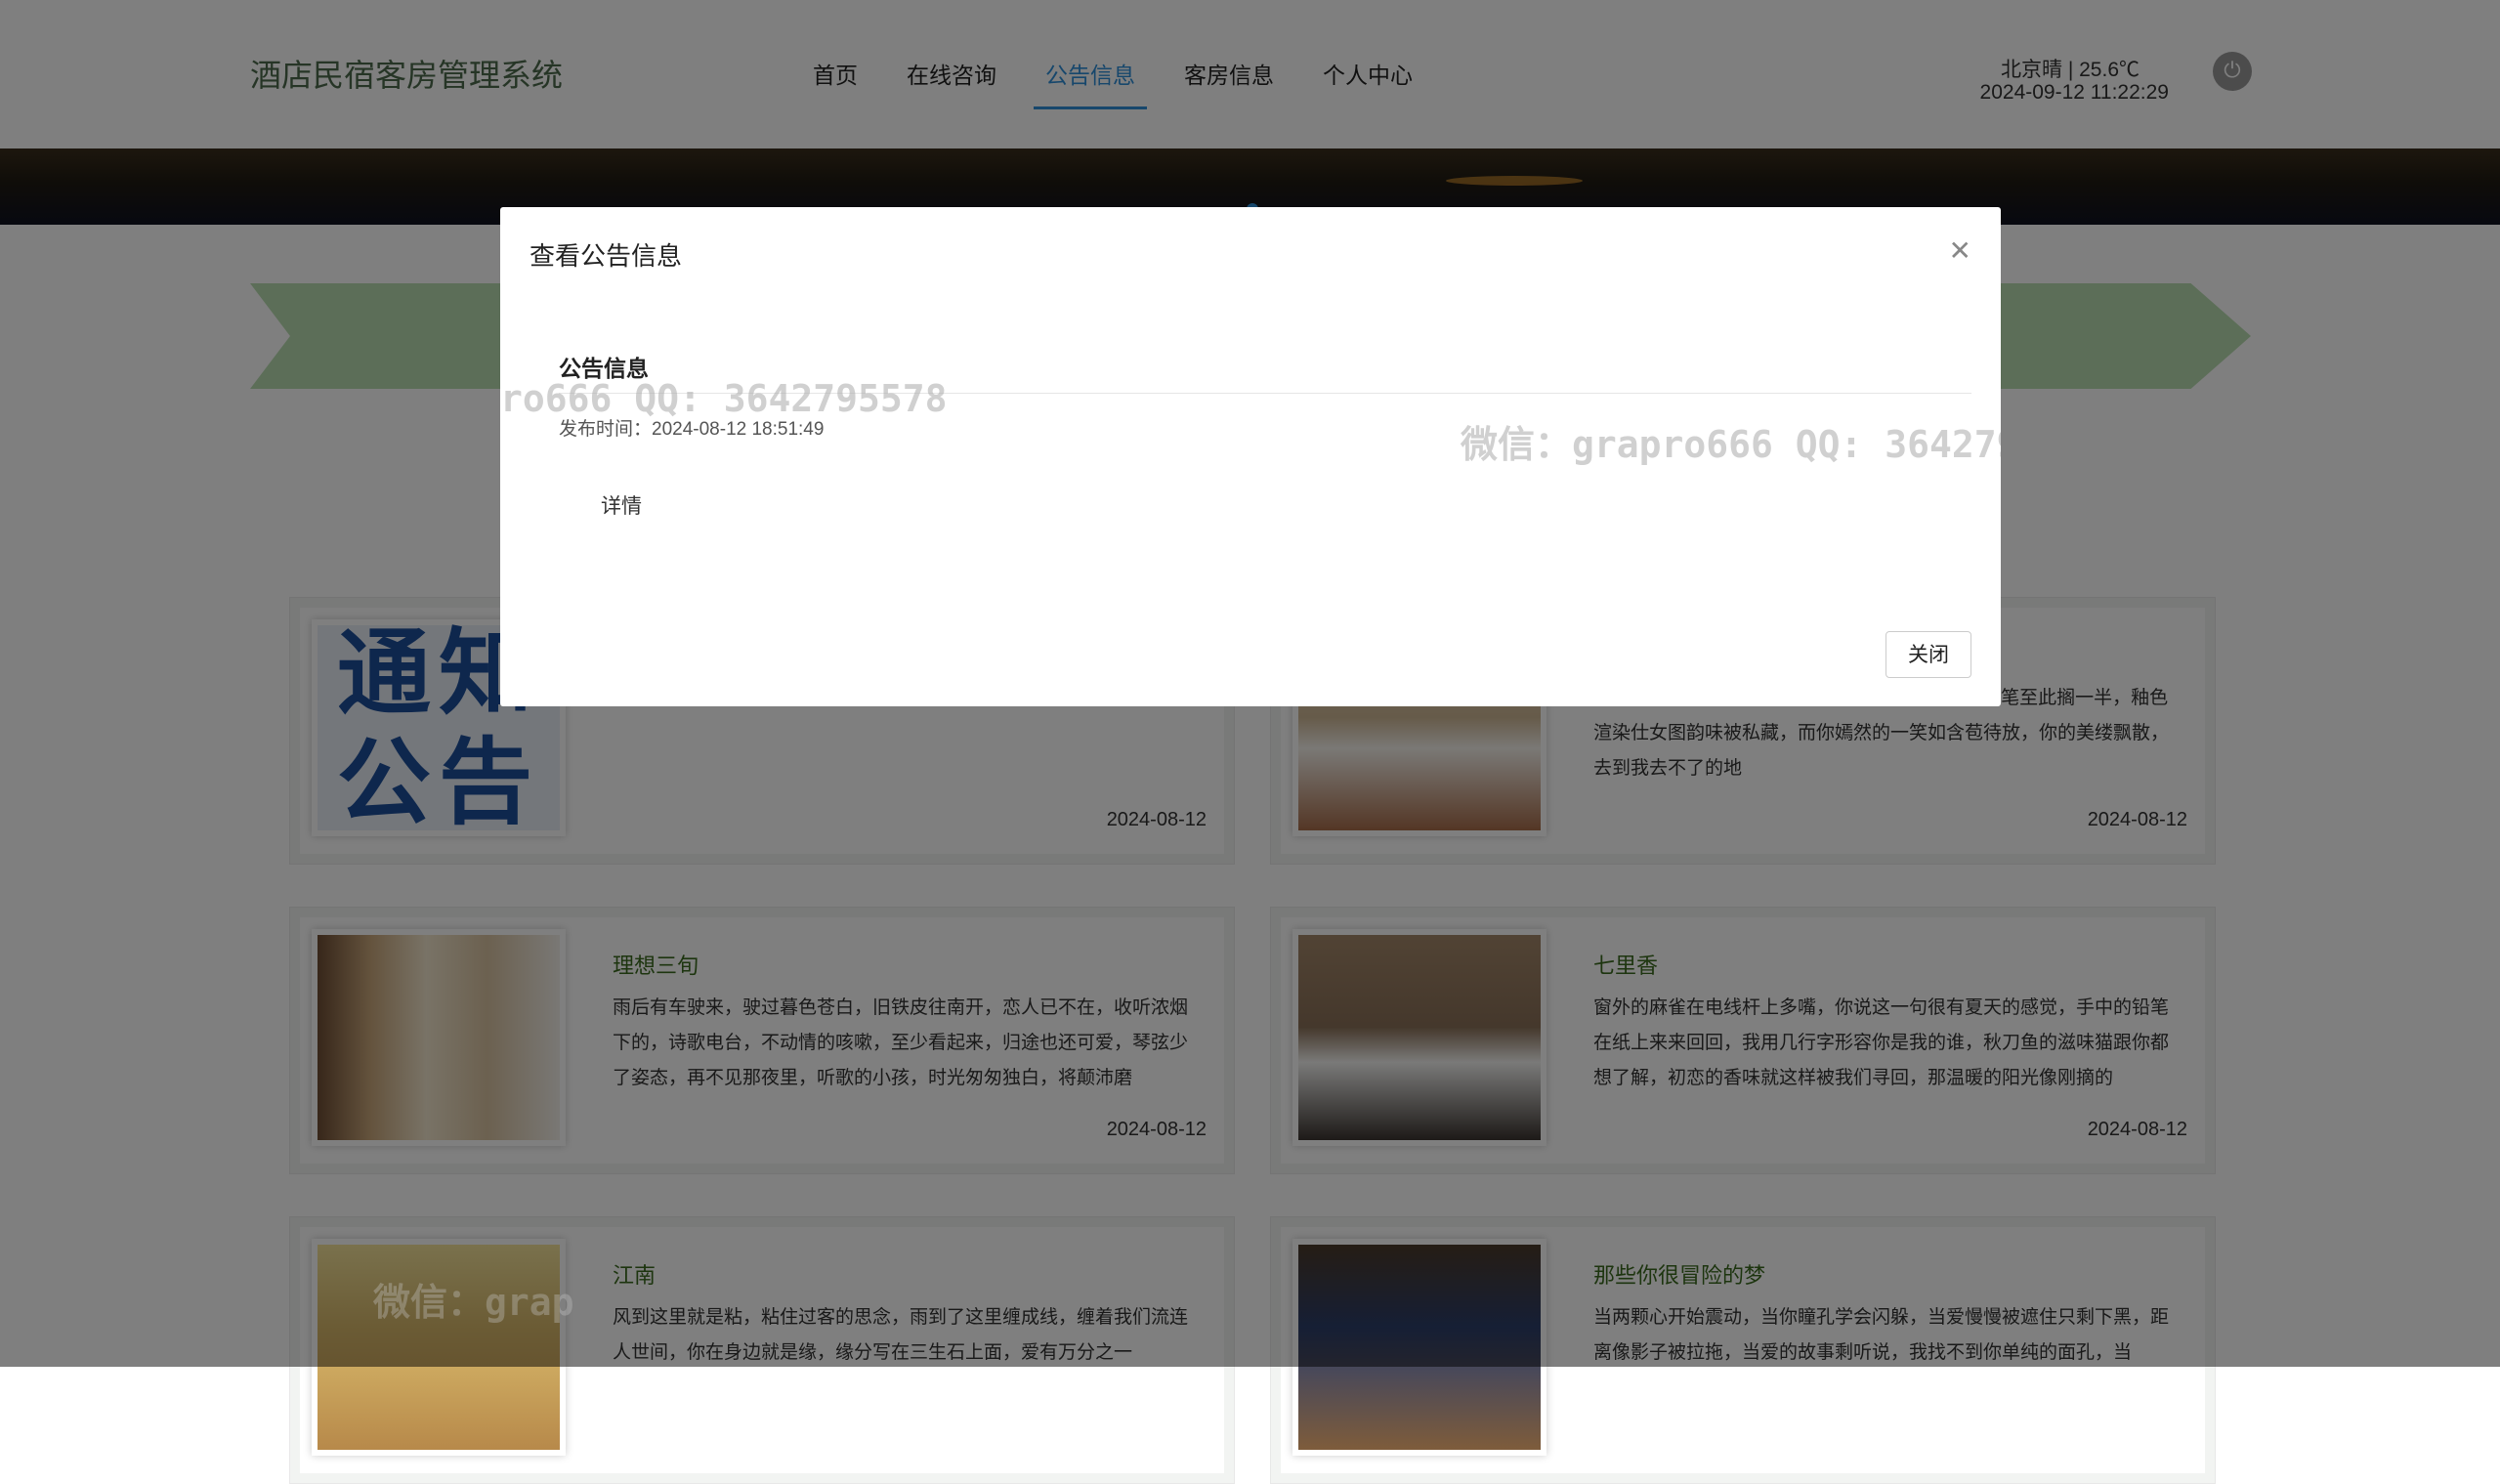  Describe the element at coordinates (739, 429) in the screenshot. I see `publish-time-value: 2024-08-12 18:51:49` at that location.